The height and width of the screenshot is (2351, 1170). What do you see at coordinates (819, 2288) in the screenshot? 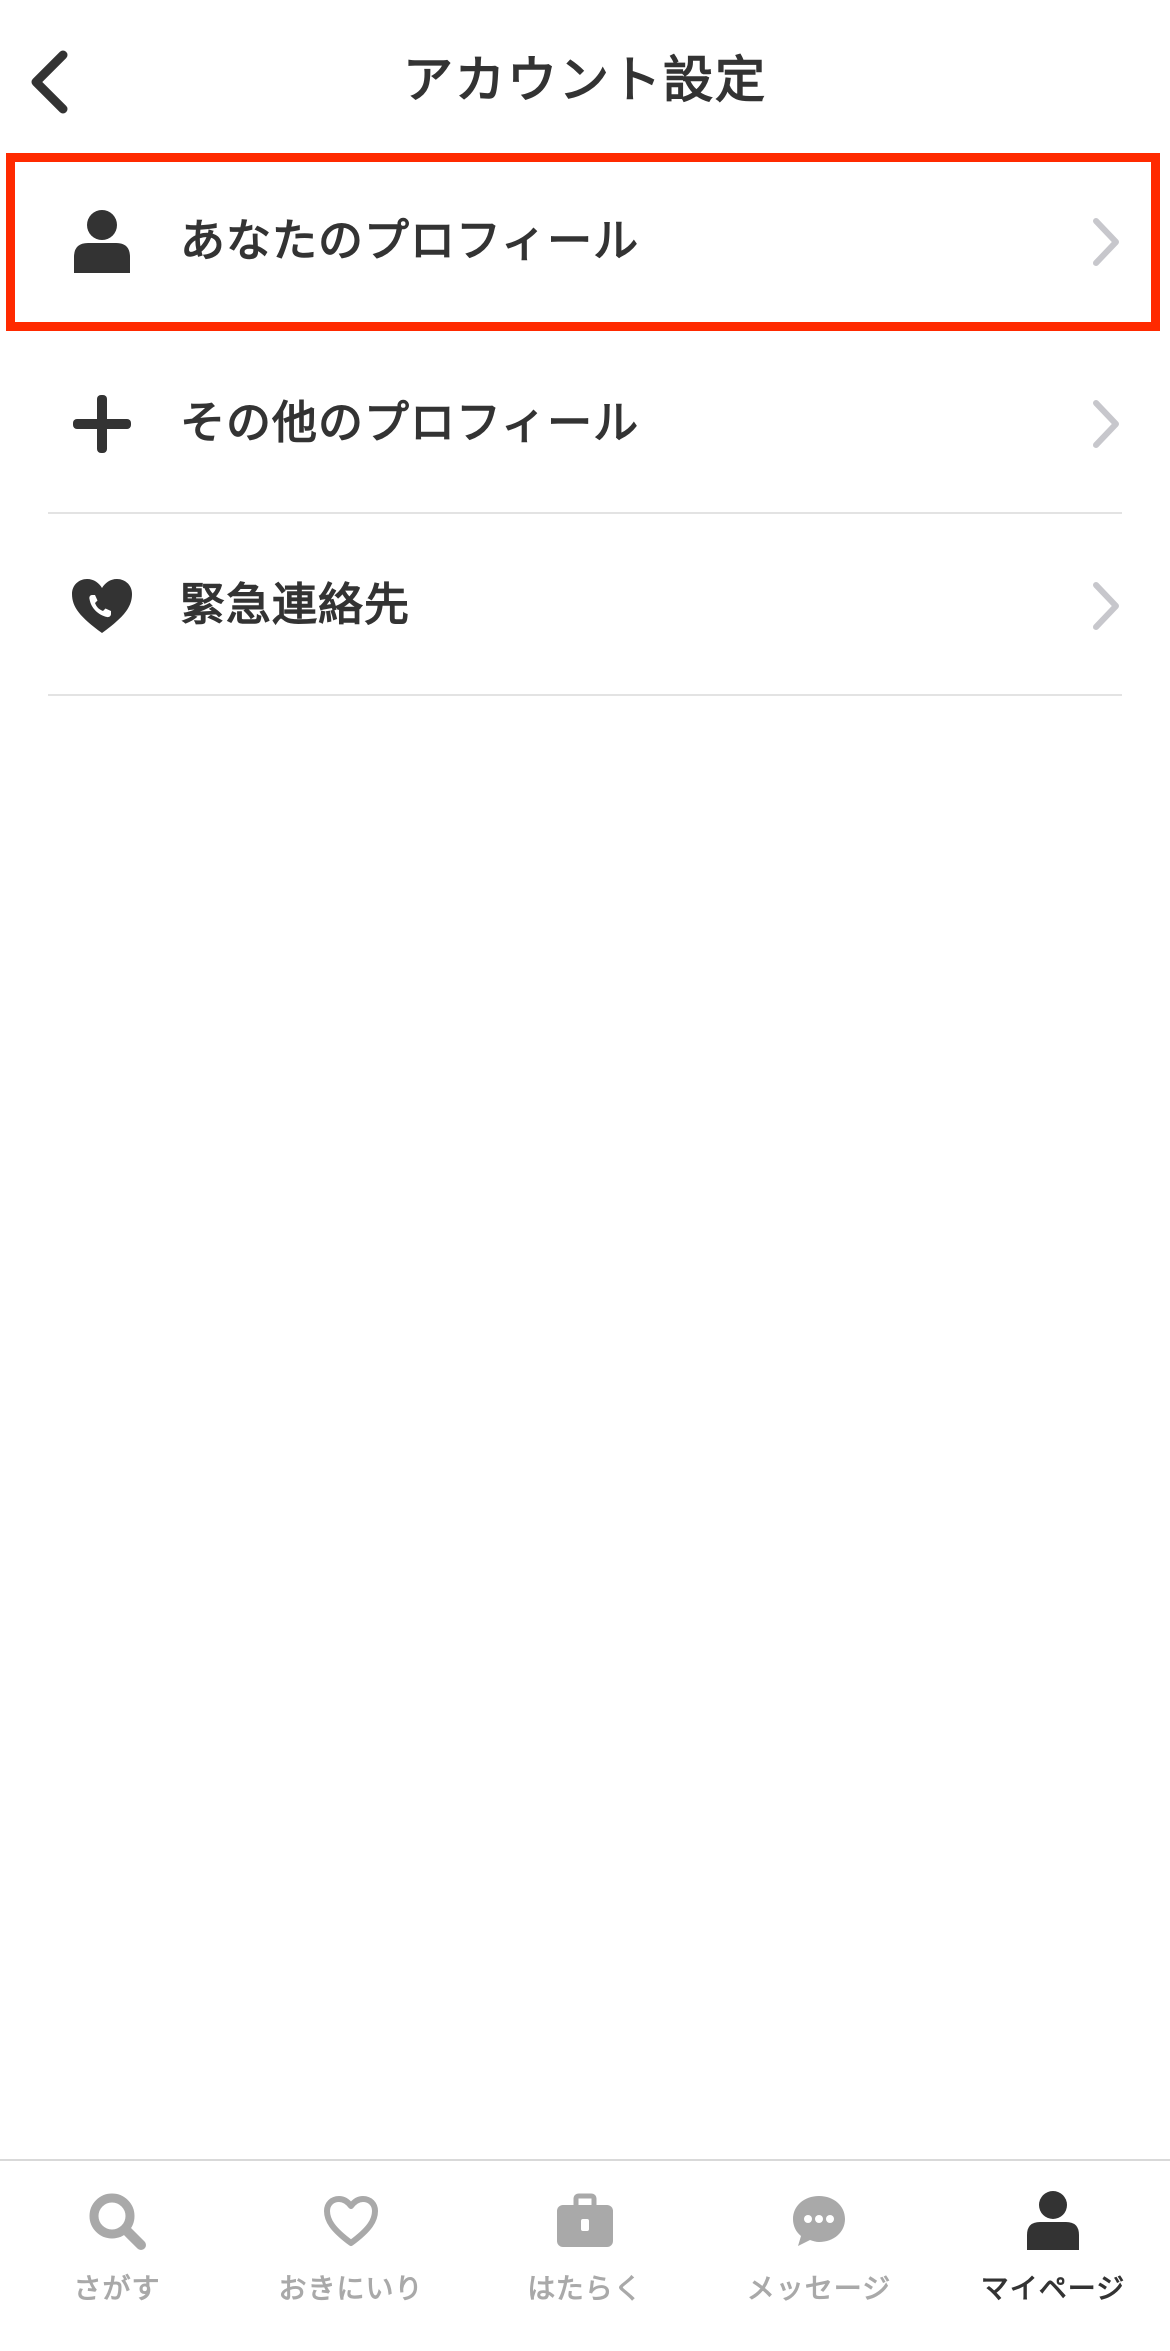
I see `tab-label: メッセージ` at bounding box center [819, 2288].